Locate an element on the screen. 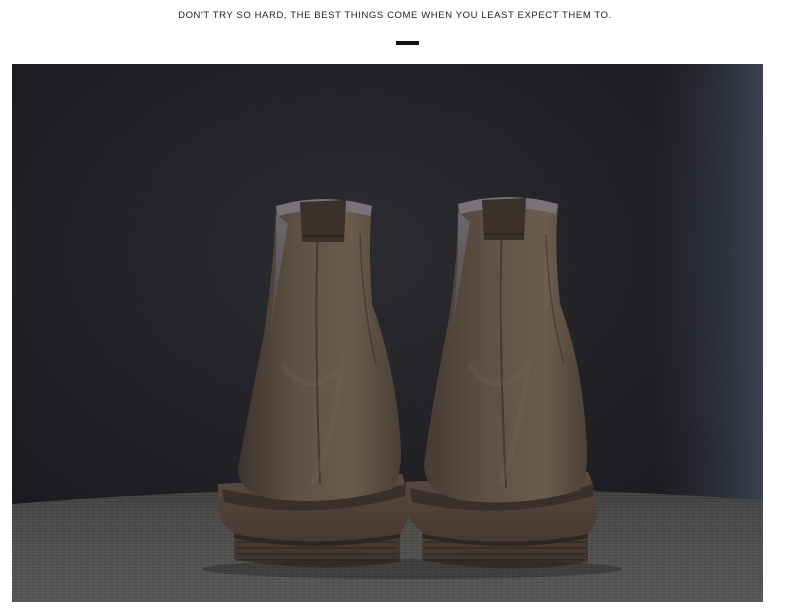 This screenshot has height=616, width=790. divider is located at coordinates (407, 43).